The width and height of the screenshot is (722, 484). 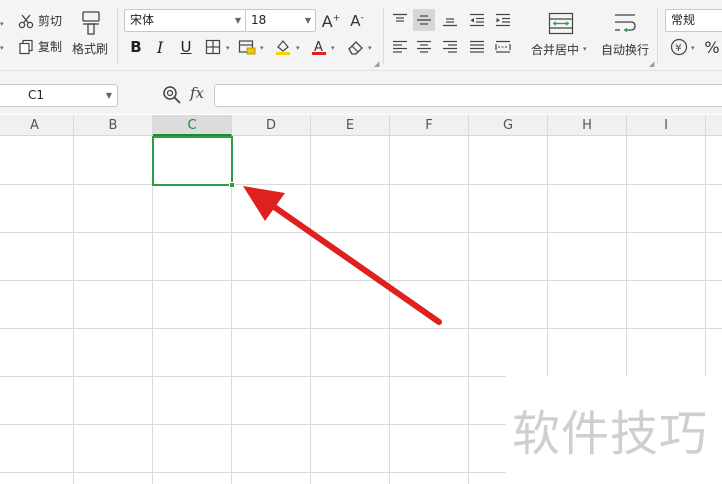 I want to click on cell-style-icon, so click(x=247, y=47).